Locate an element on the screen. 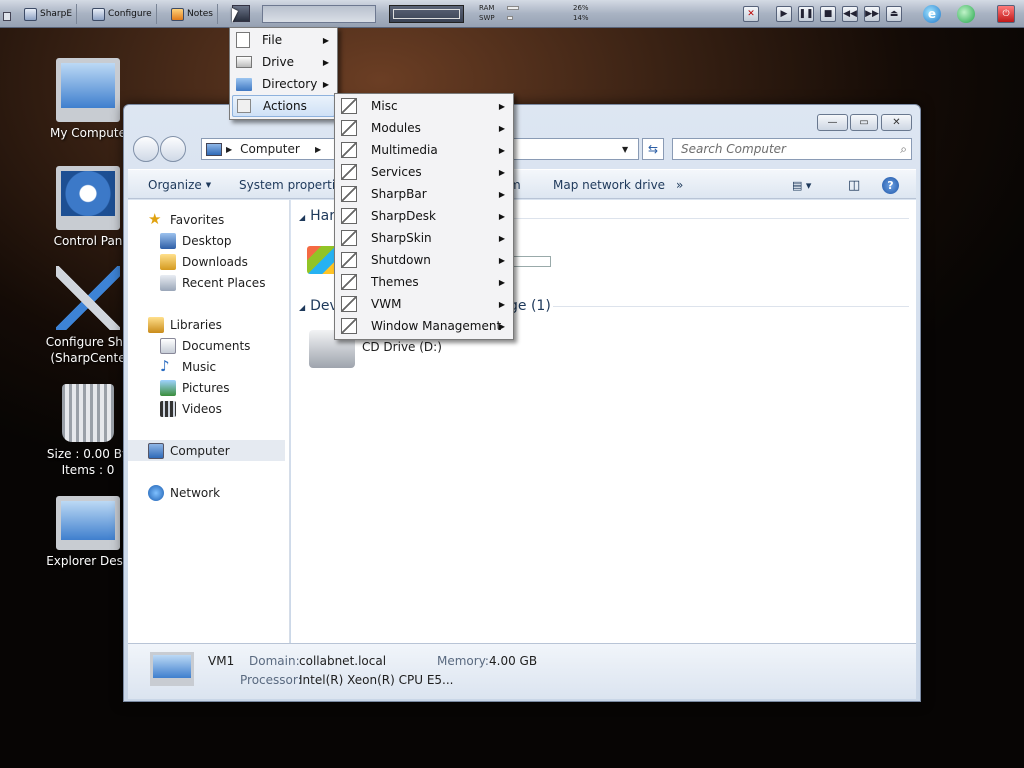  refresh-button: ⇆ is located at coordinates (653, 149).